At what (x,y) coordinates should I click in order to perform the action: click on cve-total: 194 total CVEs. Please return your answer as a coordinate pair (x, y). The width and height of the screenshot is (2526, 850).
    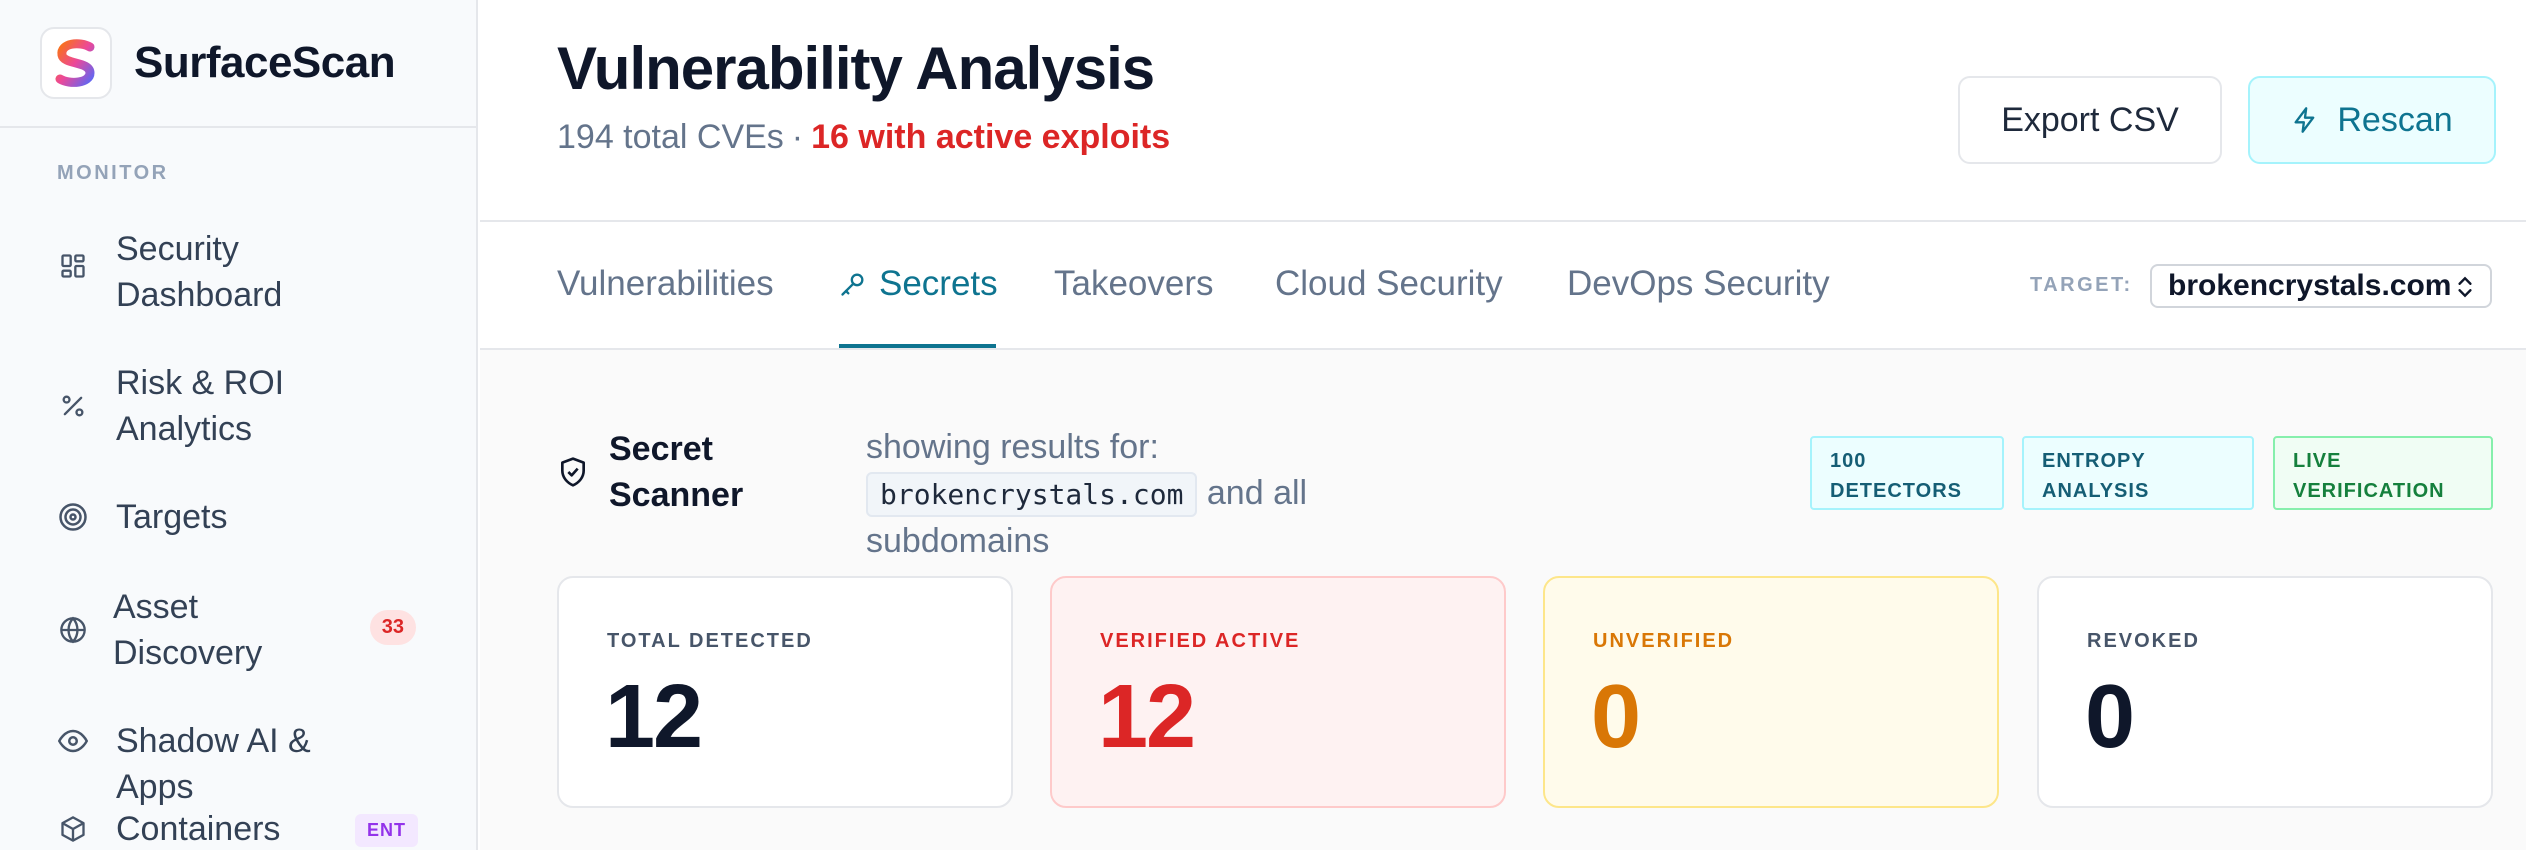
    Looking at the image, I should click on (670, 137).